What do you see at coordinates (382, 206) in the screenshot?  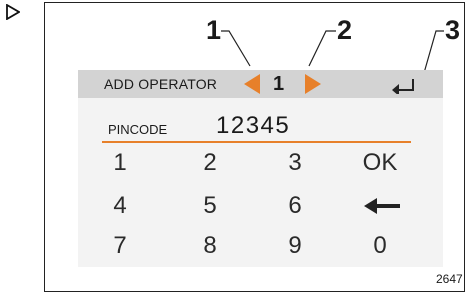 I see `backspace-arrow-icon` at bounding box center [382, 206].